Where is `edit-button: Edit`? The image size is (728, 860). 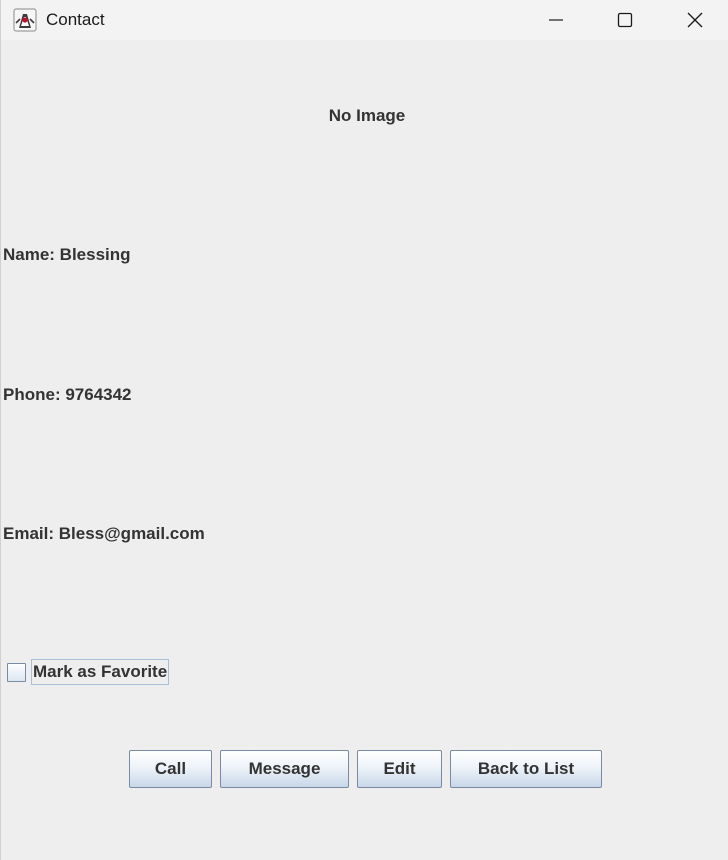 edit-button: Edit is located at coordinates (399, 769).